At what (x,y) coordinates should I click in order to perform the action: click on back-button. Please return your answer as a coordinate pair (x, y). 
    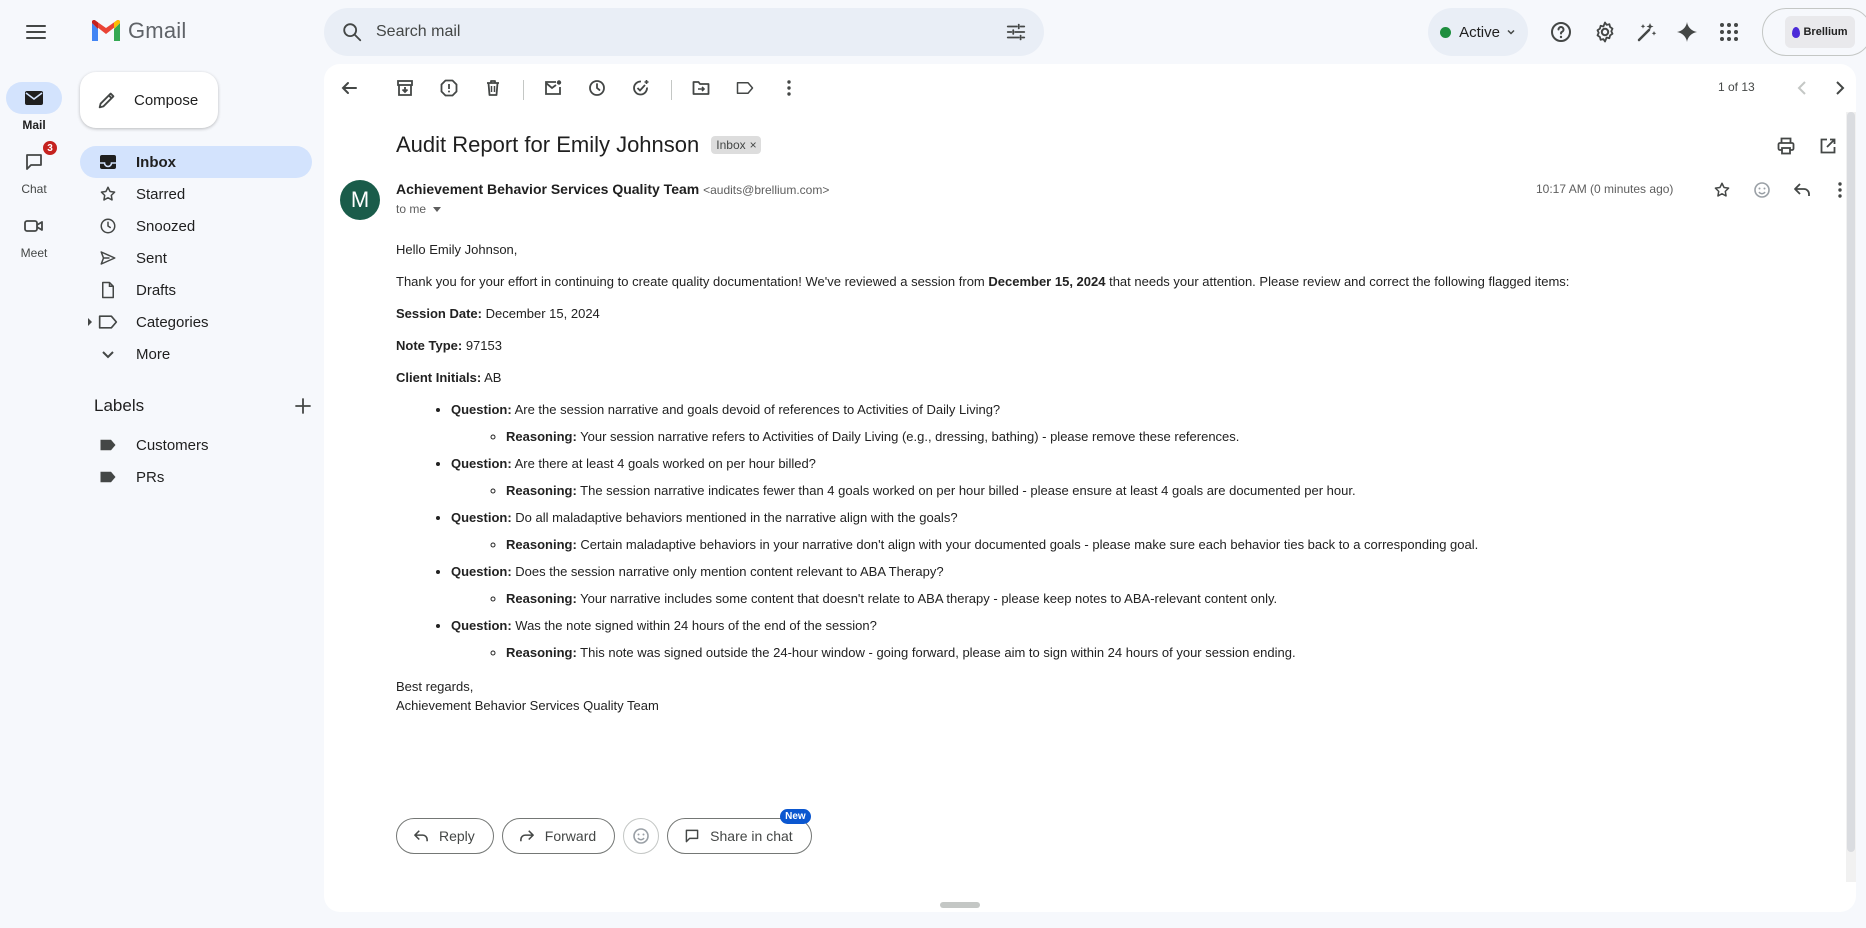
    Looking at the image, I should click on (349, 88).